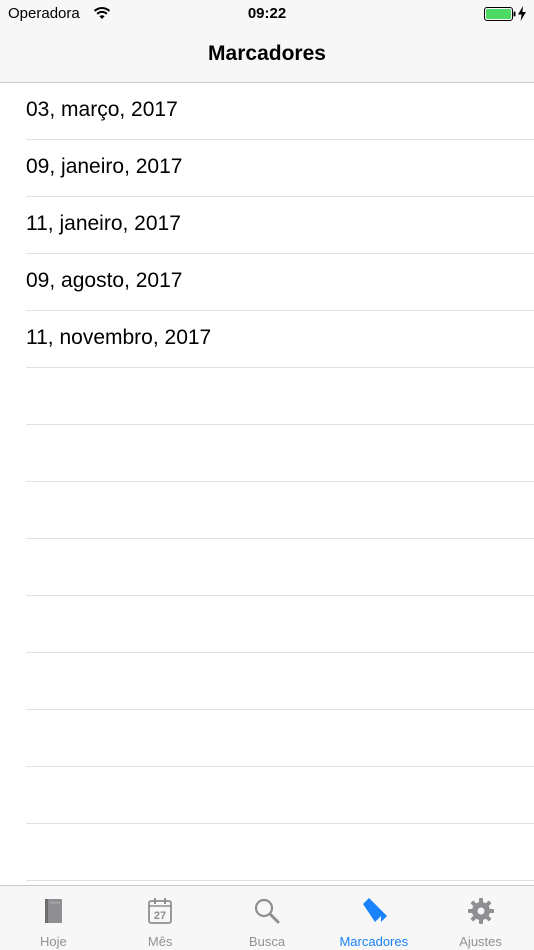 The height and width of the screenshot is (950, 534). I want to click on tab-ajustes: Ajustes, so click(480, 918).